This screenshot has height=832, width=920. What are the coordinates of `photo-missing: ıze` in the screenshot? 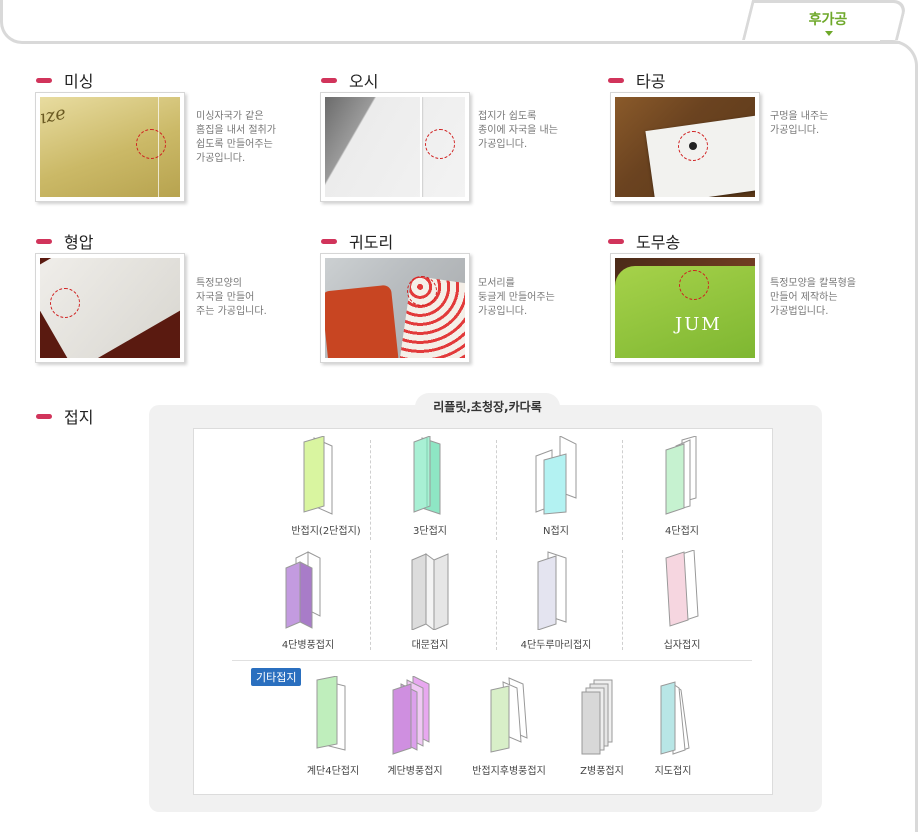 It's located at (110, 147).